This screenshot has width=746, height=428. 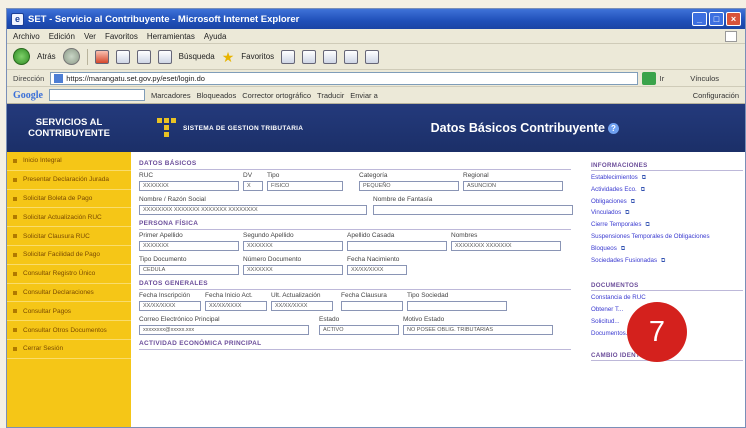 I want to click on info-label: Vinculados, so click(x=606, y=213).